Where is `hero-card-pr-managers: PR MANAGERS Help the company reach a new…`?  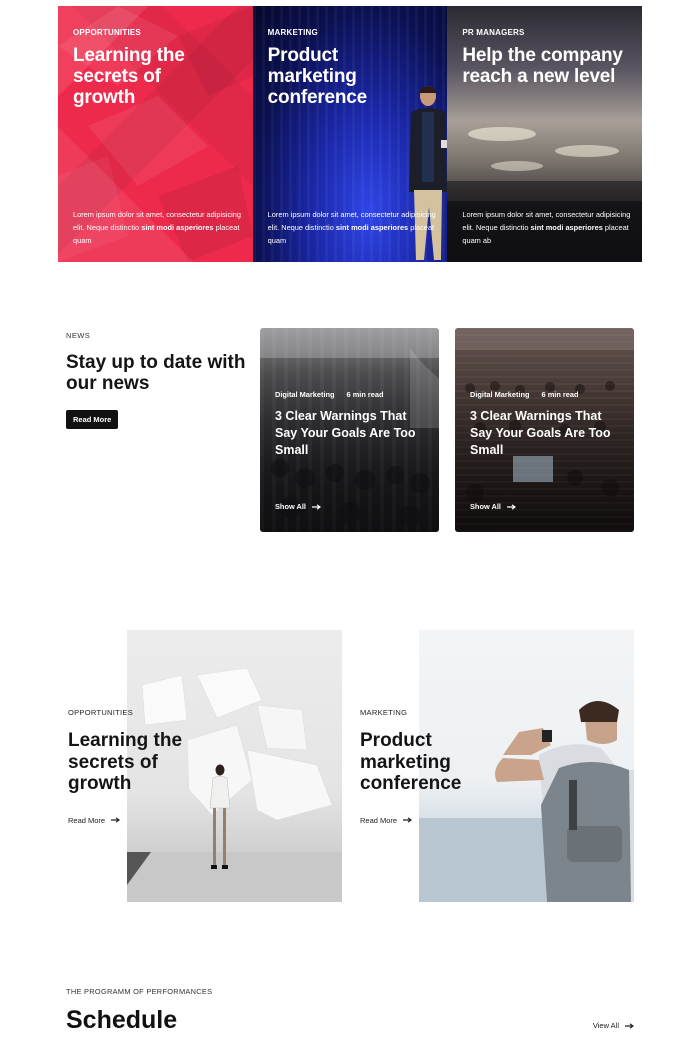 hero-card-pr-managers: PR MANAGERS Help the company reach a new… is located at coordinates (545, 134).